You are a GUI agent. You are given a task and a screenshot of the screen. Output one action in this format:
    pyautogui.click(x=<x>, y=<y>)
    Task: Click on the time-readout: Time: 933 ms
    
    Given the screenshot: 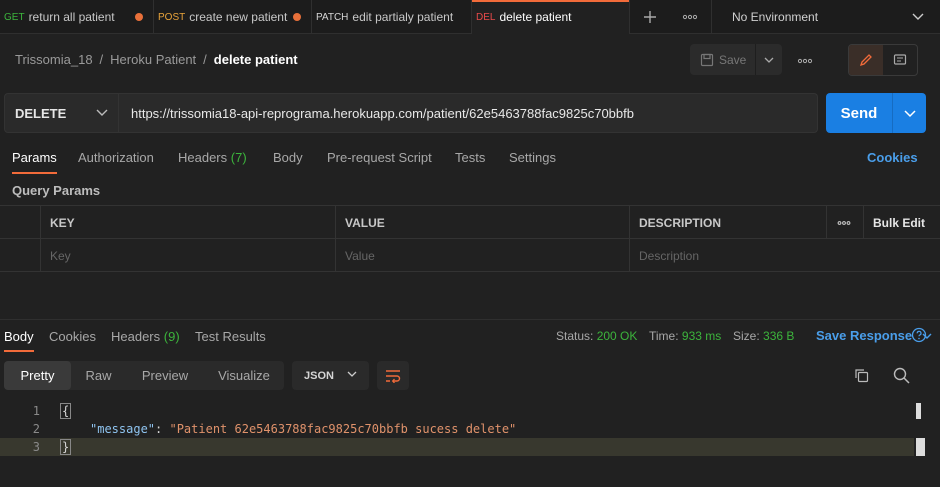 What is the action you would take?
    pyautogui.click(x=685, y=336)
    